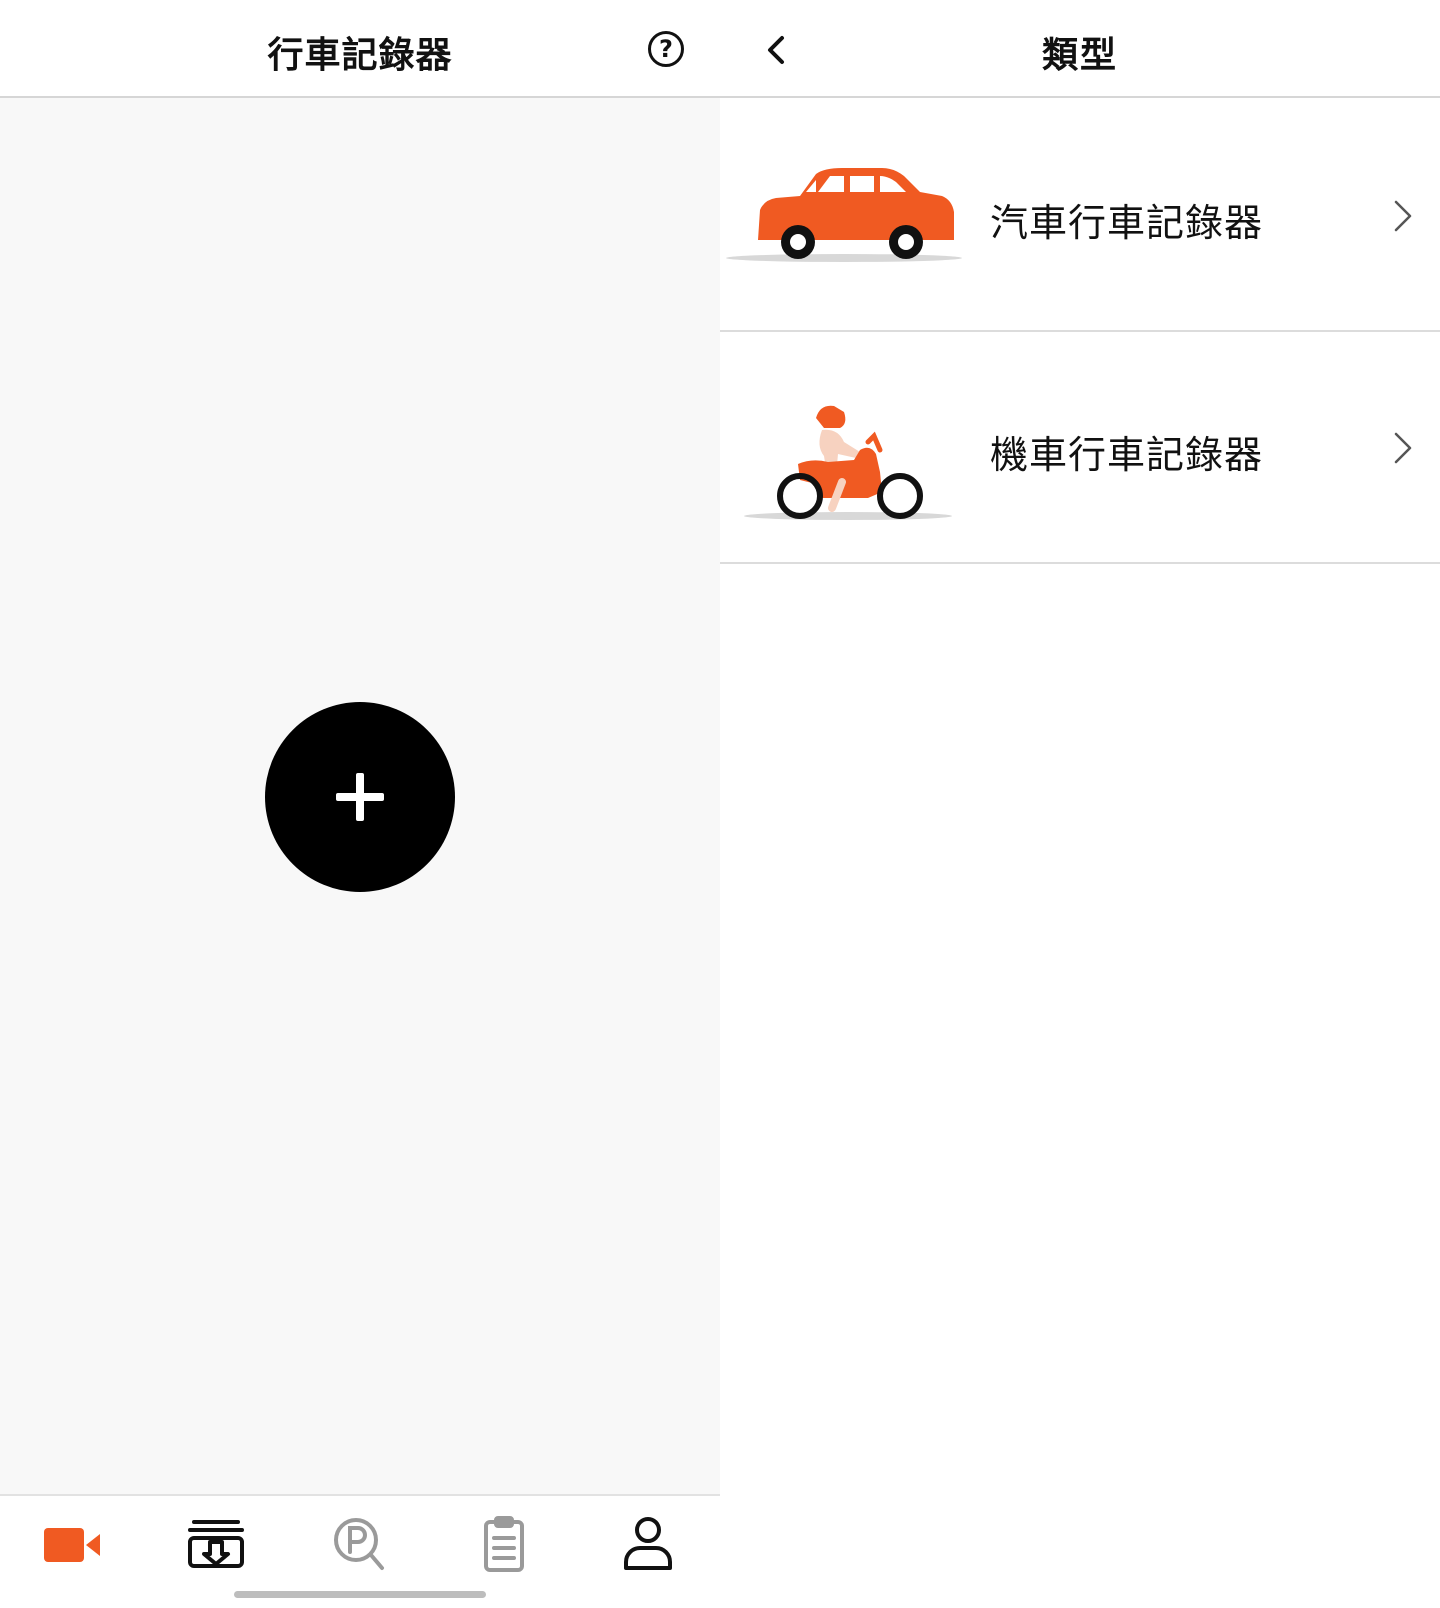 Image resolution: width=1440 pixels, height=1608 pixels. What do you see at coordinates (360, 1594) in the screenshot?
I see `home-indicator` at bounding box center [360, 1594].